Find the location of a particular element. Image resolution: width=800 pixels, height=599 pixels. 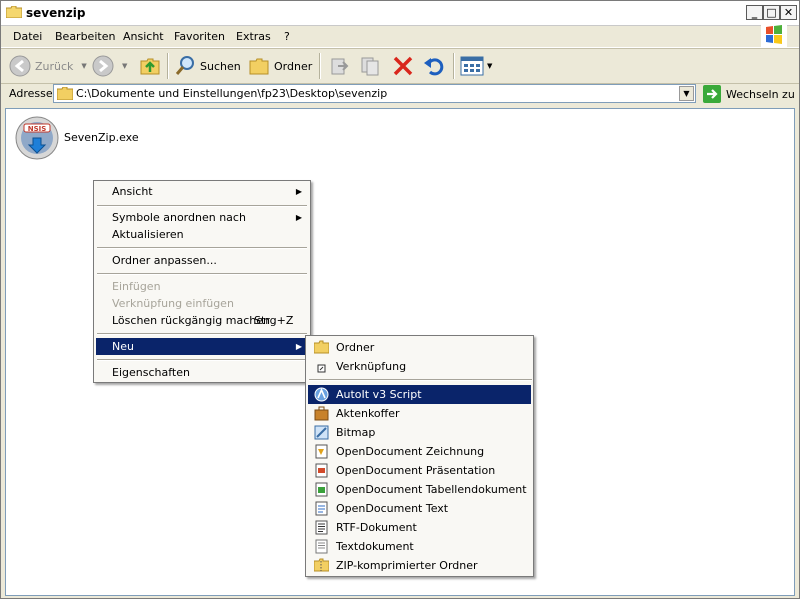

shortcut-icon is located at coordinates (321, 368).